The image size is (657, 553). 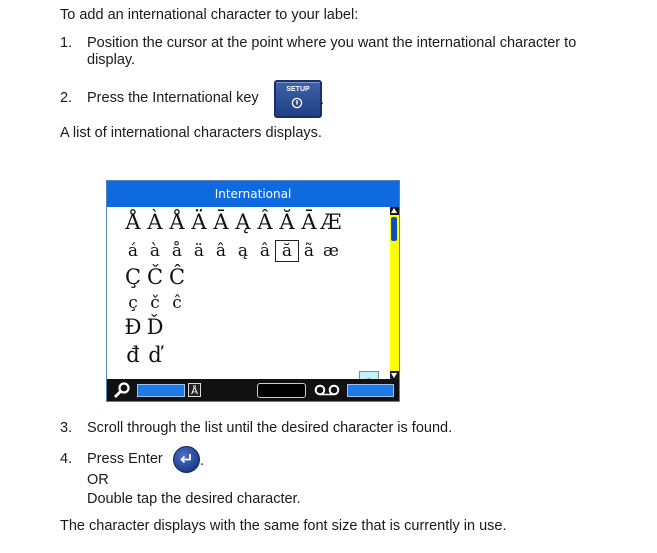 I want to click on step-2-text: Press the International key, so click(x=173, y=98).